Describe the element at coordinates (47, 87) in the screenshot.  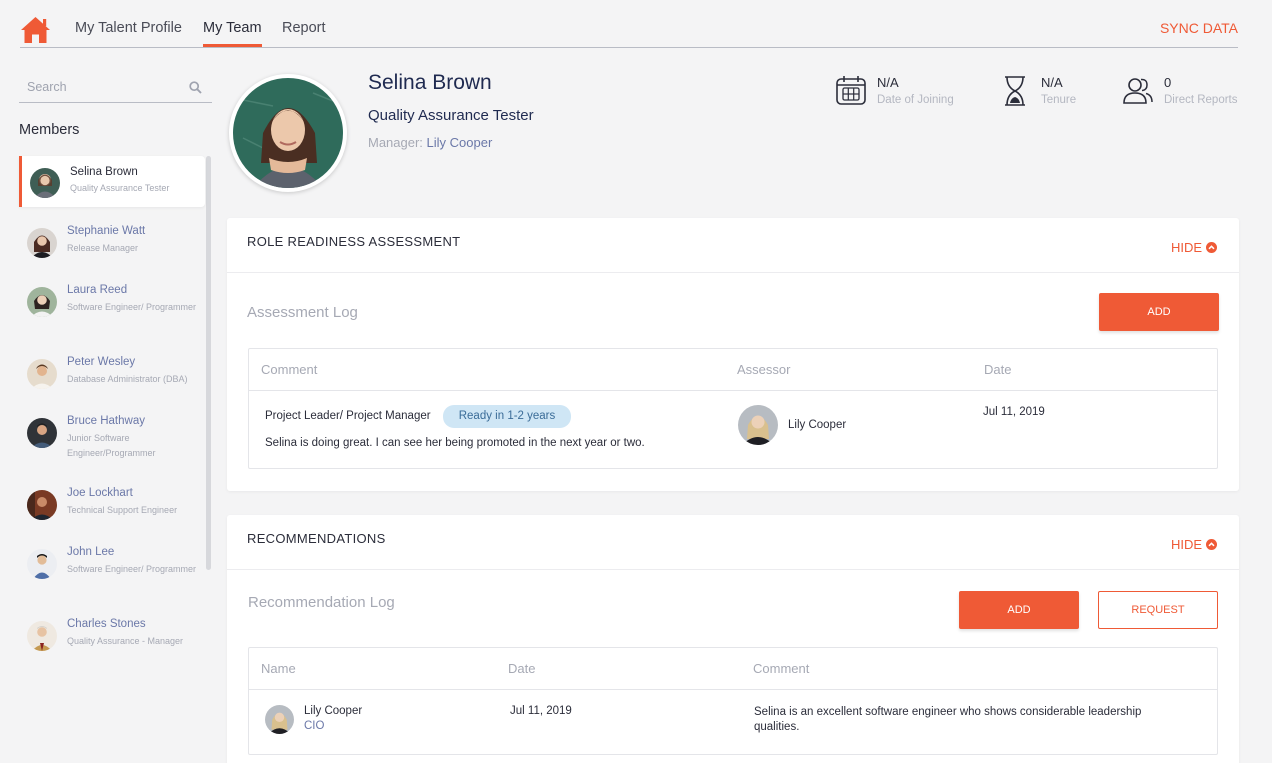
I see `search-input: Search` at that location.